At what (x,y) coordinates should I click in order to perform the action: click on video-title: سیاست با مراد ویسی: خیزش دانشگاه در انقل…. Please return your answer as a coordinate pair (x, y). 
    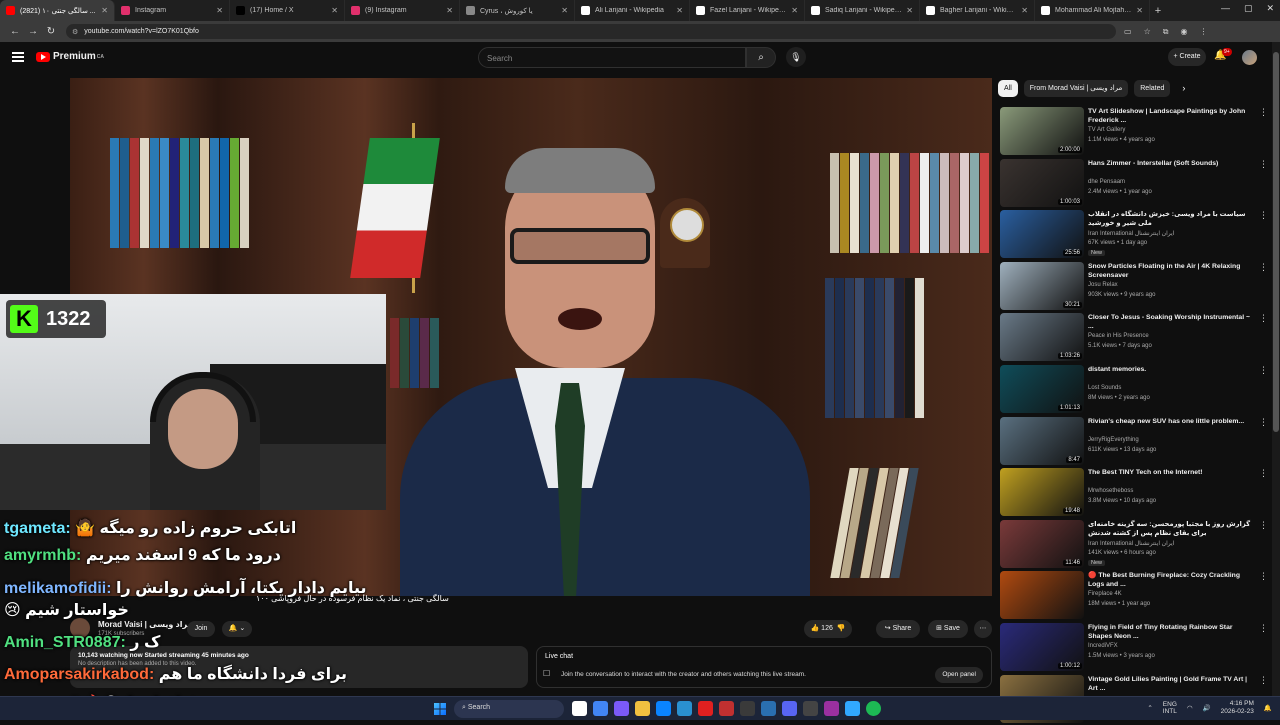
    Looking at the image, I should click on (1172, 219).